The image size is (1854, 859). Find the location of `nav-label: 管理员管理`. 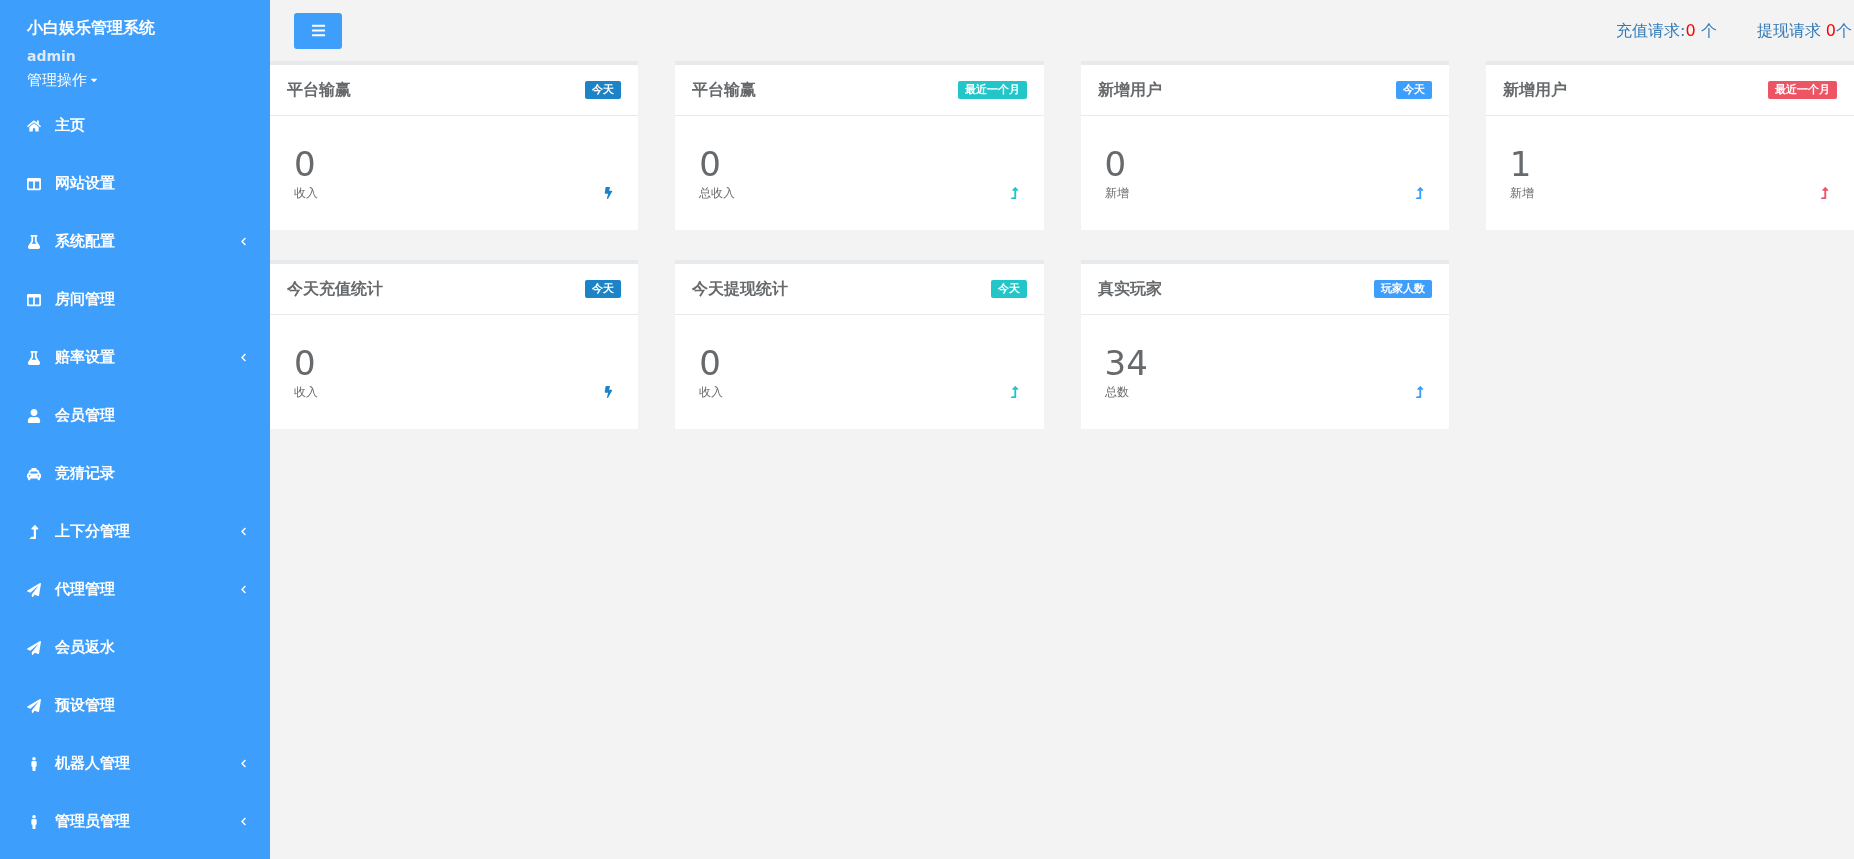

nav-label: 管理员管理 is located at coordinates (93, 822).